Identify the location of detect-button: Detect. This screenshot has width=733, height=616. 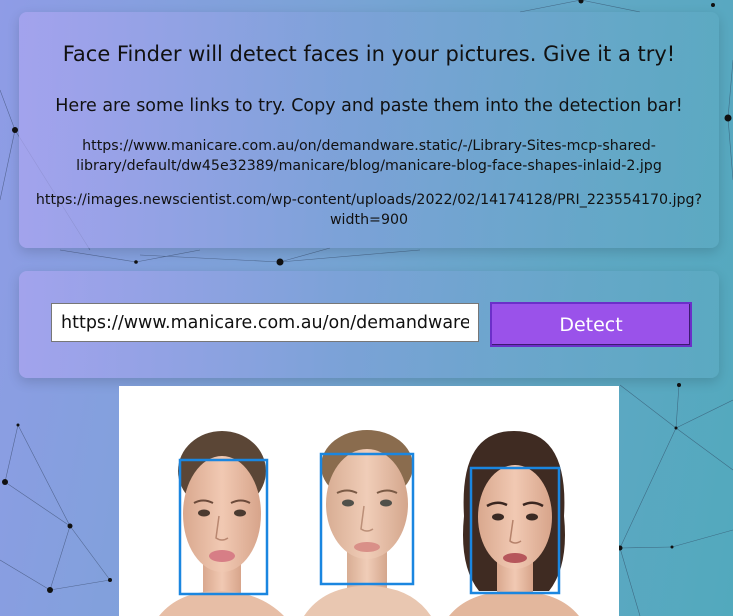
(591, 324).